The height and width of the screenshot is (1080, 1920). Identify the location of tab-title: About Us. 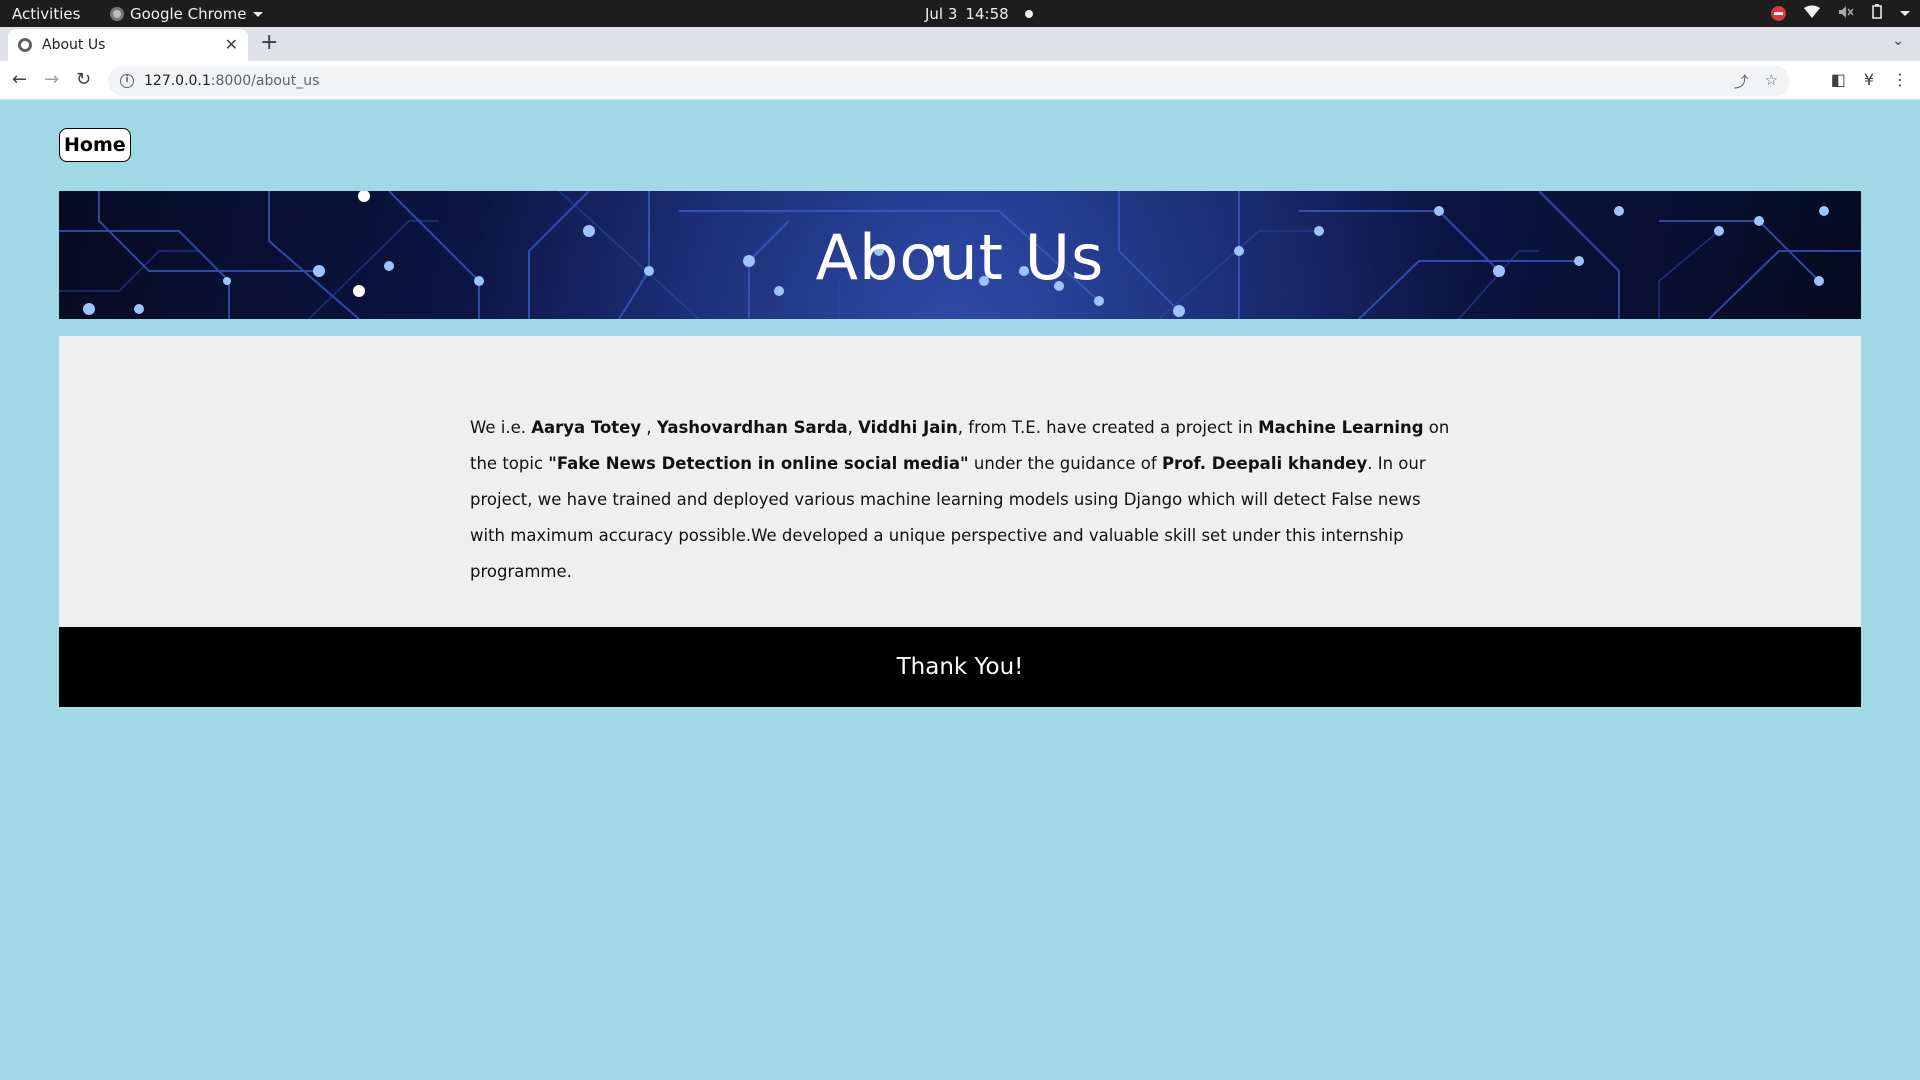
(74, 45).